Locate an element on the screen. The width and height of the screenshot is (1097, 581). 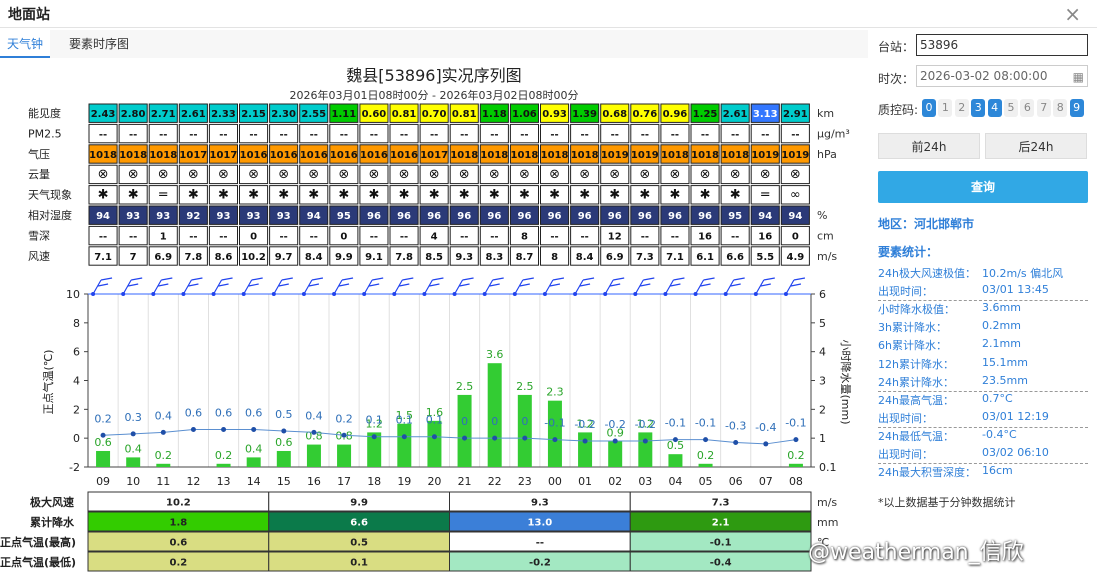
summary-row-label: 极大风速 is located at coordinates (52, 502).